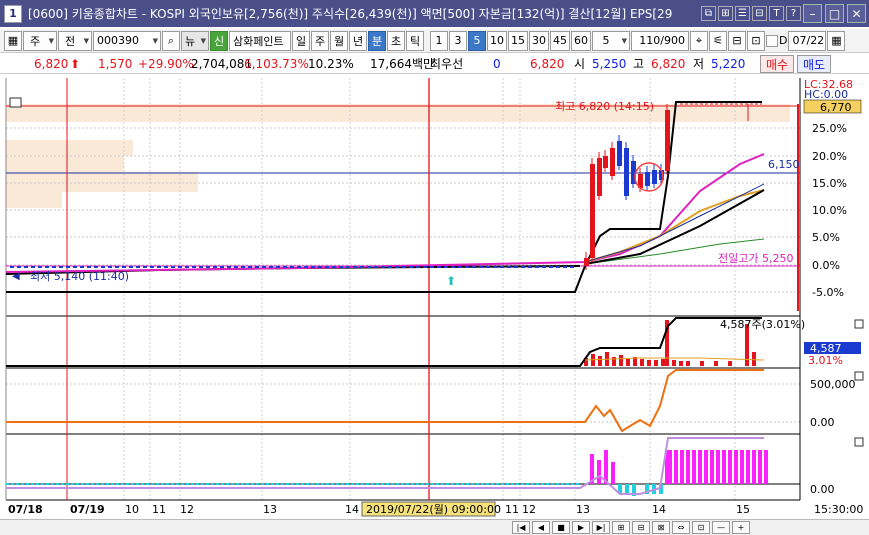 The height and width of the screenshot is (535, 869). Describe the element at coordinates (661, 527) in the screenshot. I see `nav-button: ⊠` at that location.